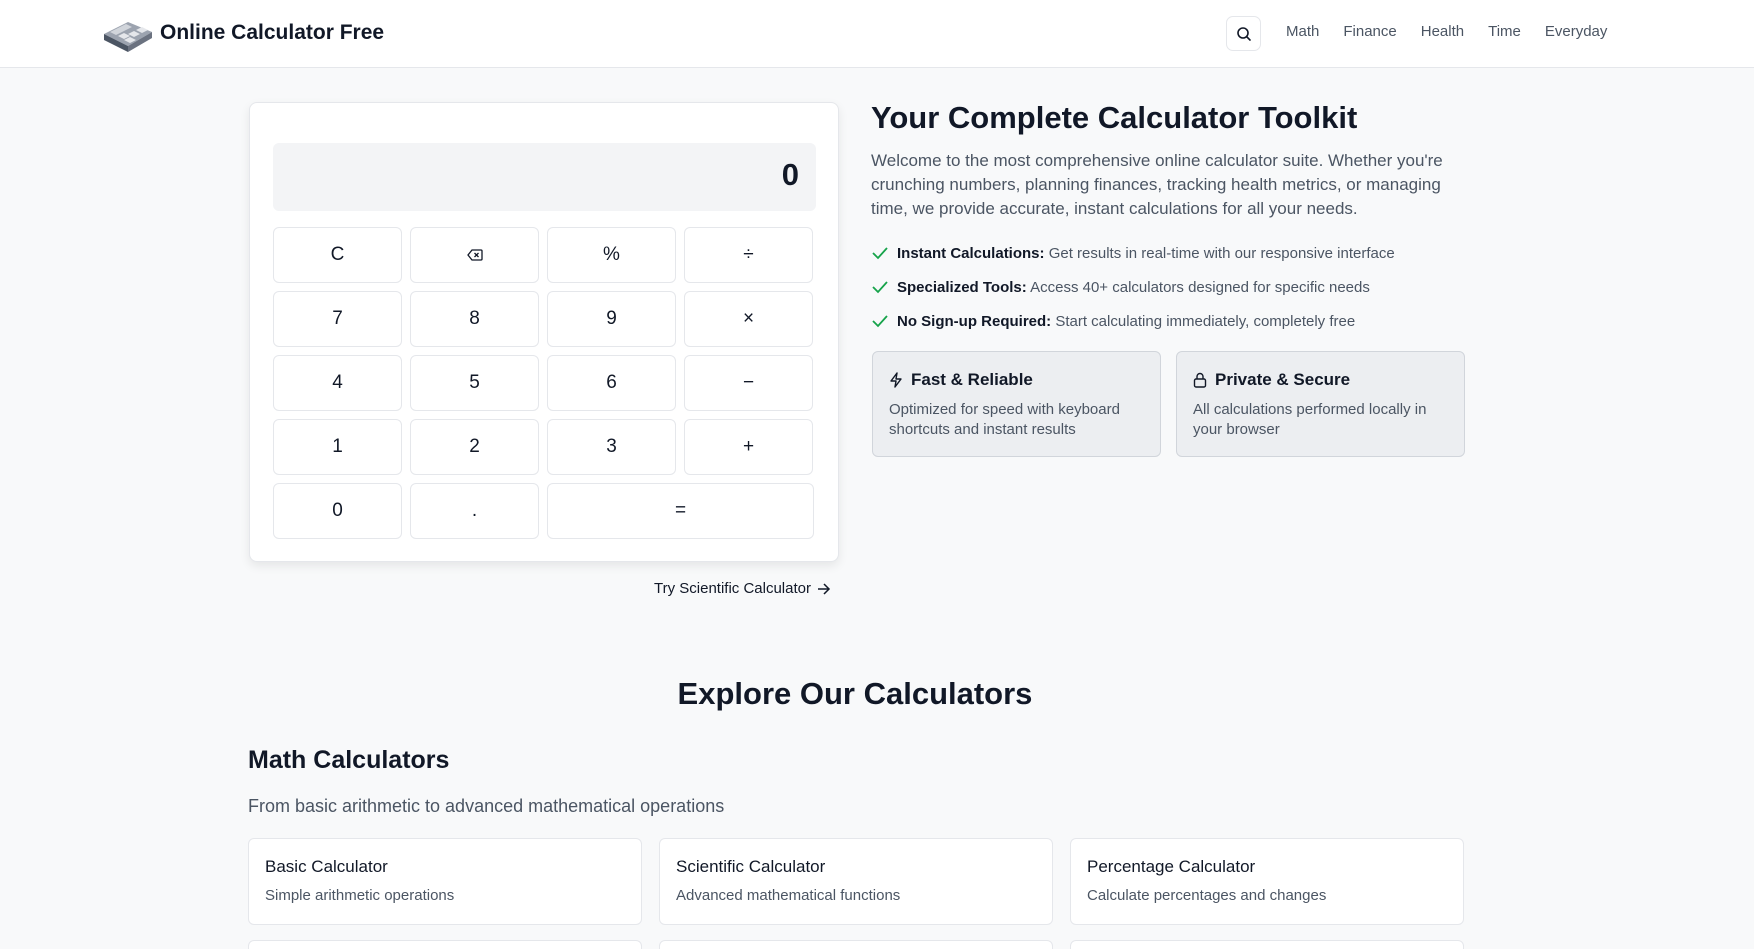  Describe the element at coordinates (680, 511) in the screenshot. I see `key-equals: =` at that location.